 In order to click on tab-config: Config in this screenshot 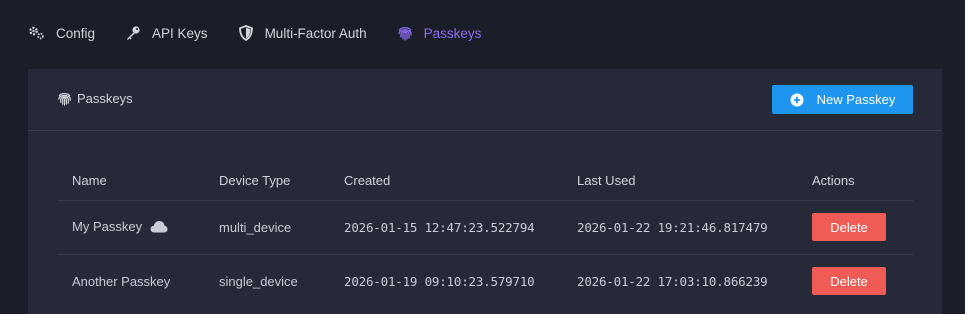, I will do `click(61, 33)`.